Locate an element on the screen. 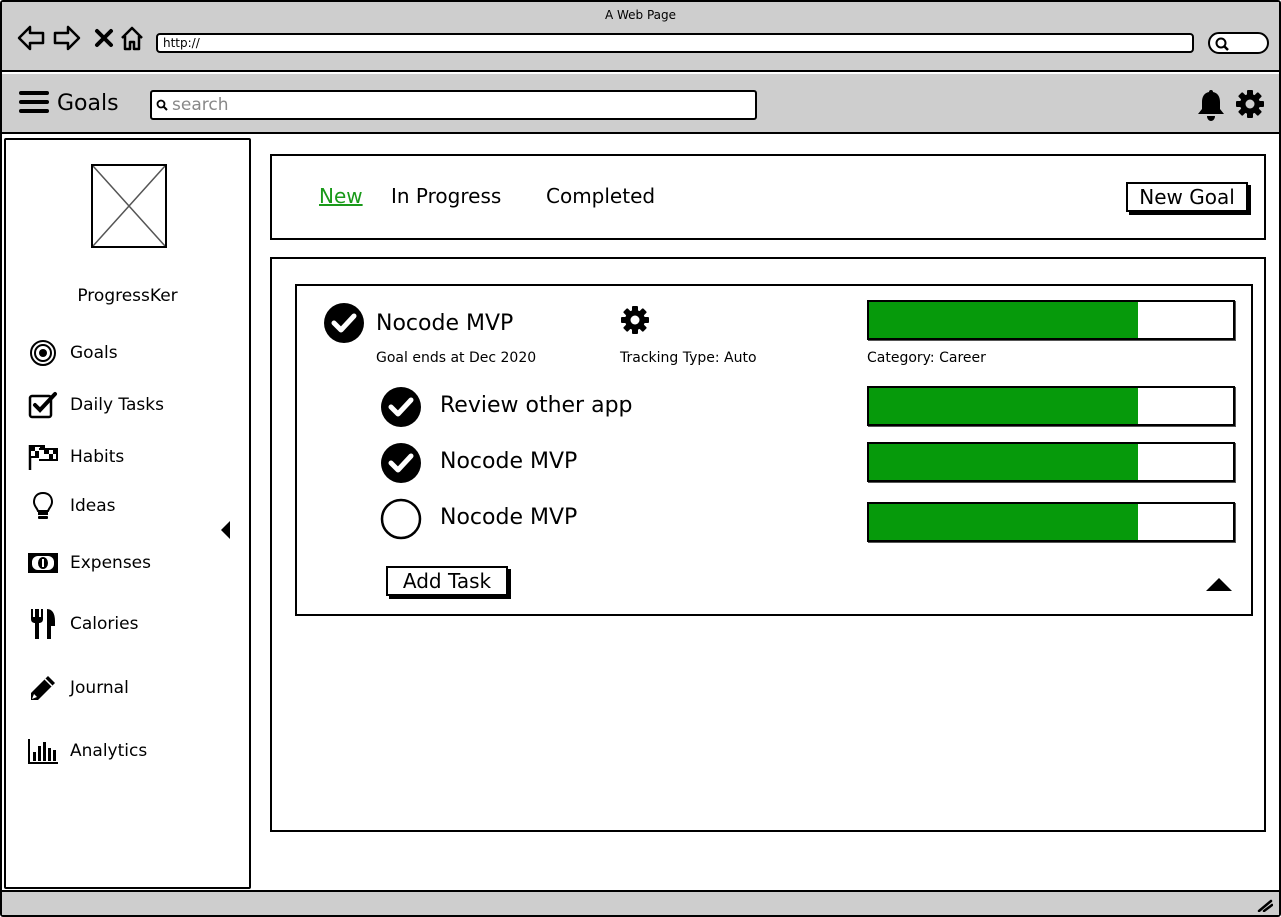  add-task-button: Add Task is located at coordinates (447, 581).